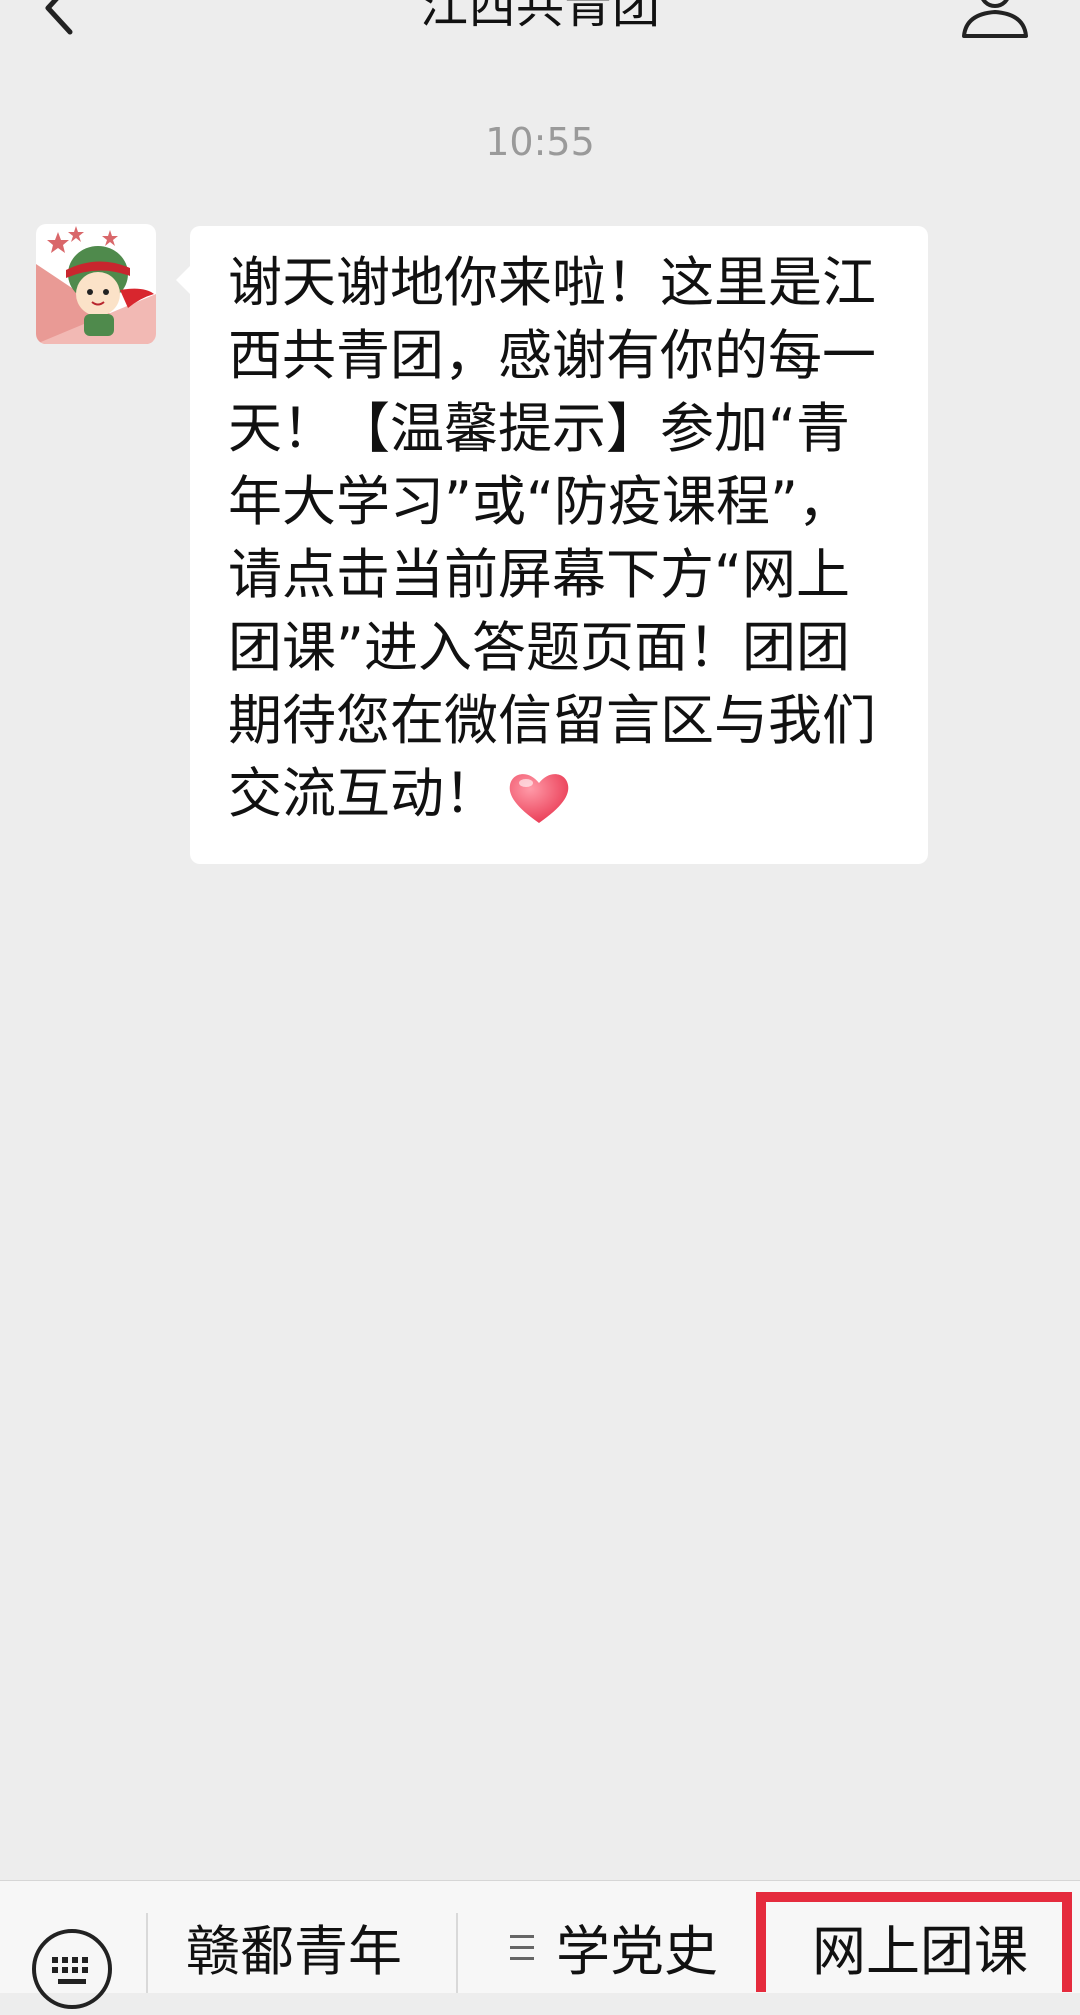 The height and width of the screenshot is (2015, 1080). What do you see at coordinates (637, 1952) in the screenshot?
I see `menu-item-party-history: 学党史` at bounding box center [637, 1952].